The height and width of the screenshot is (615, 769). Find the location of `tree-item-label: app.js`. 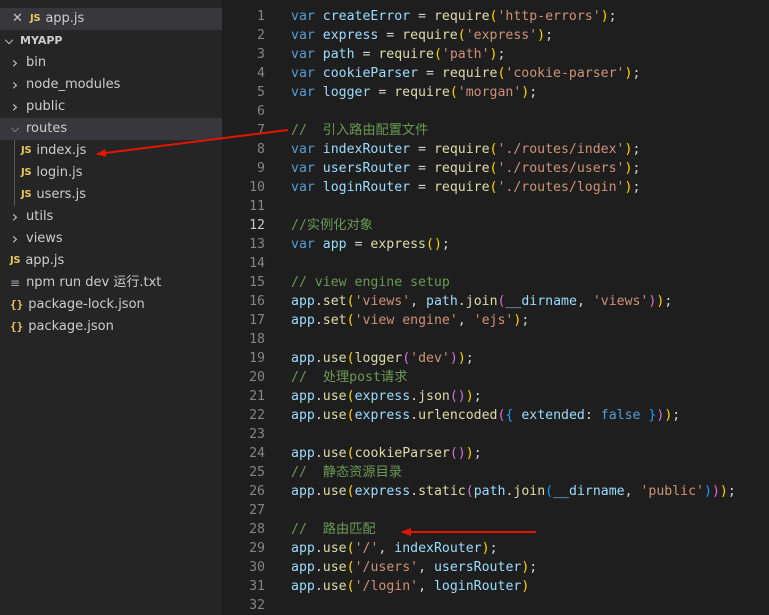

tree-item-label: app.js is located at coordinates (45, 260).